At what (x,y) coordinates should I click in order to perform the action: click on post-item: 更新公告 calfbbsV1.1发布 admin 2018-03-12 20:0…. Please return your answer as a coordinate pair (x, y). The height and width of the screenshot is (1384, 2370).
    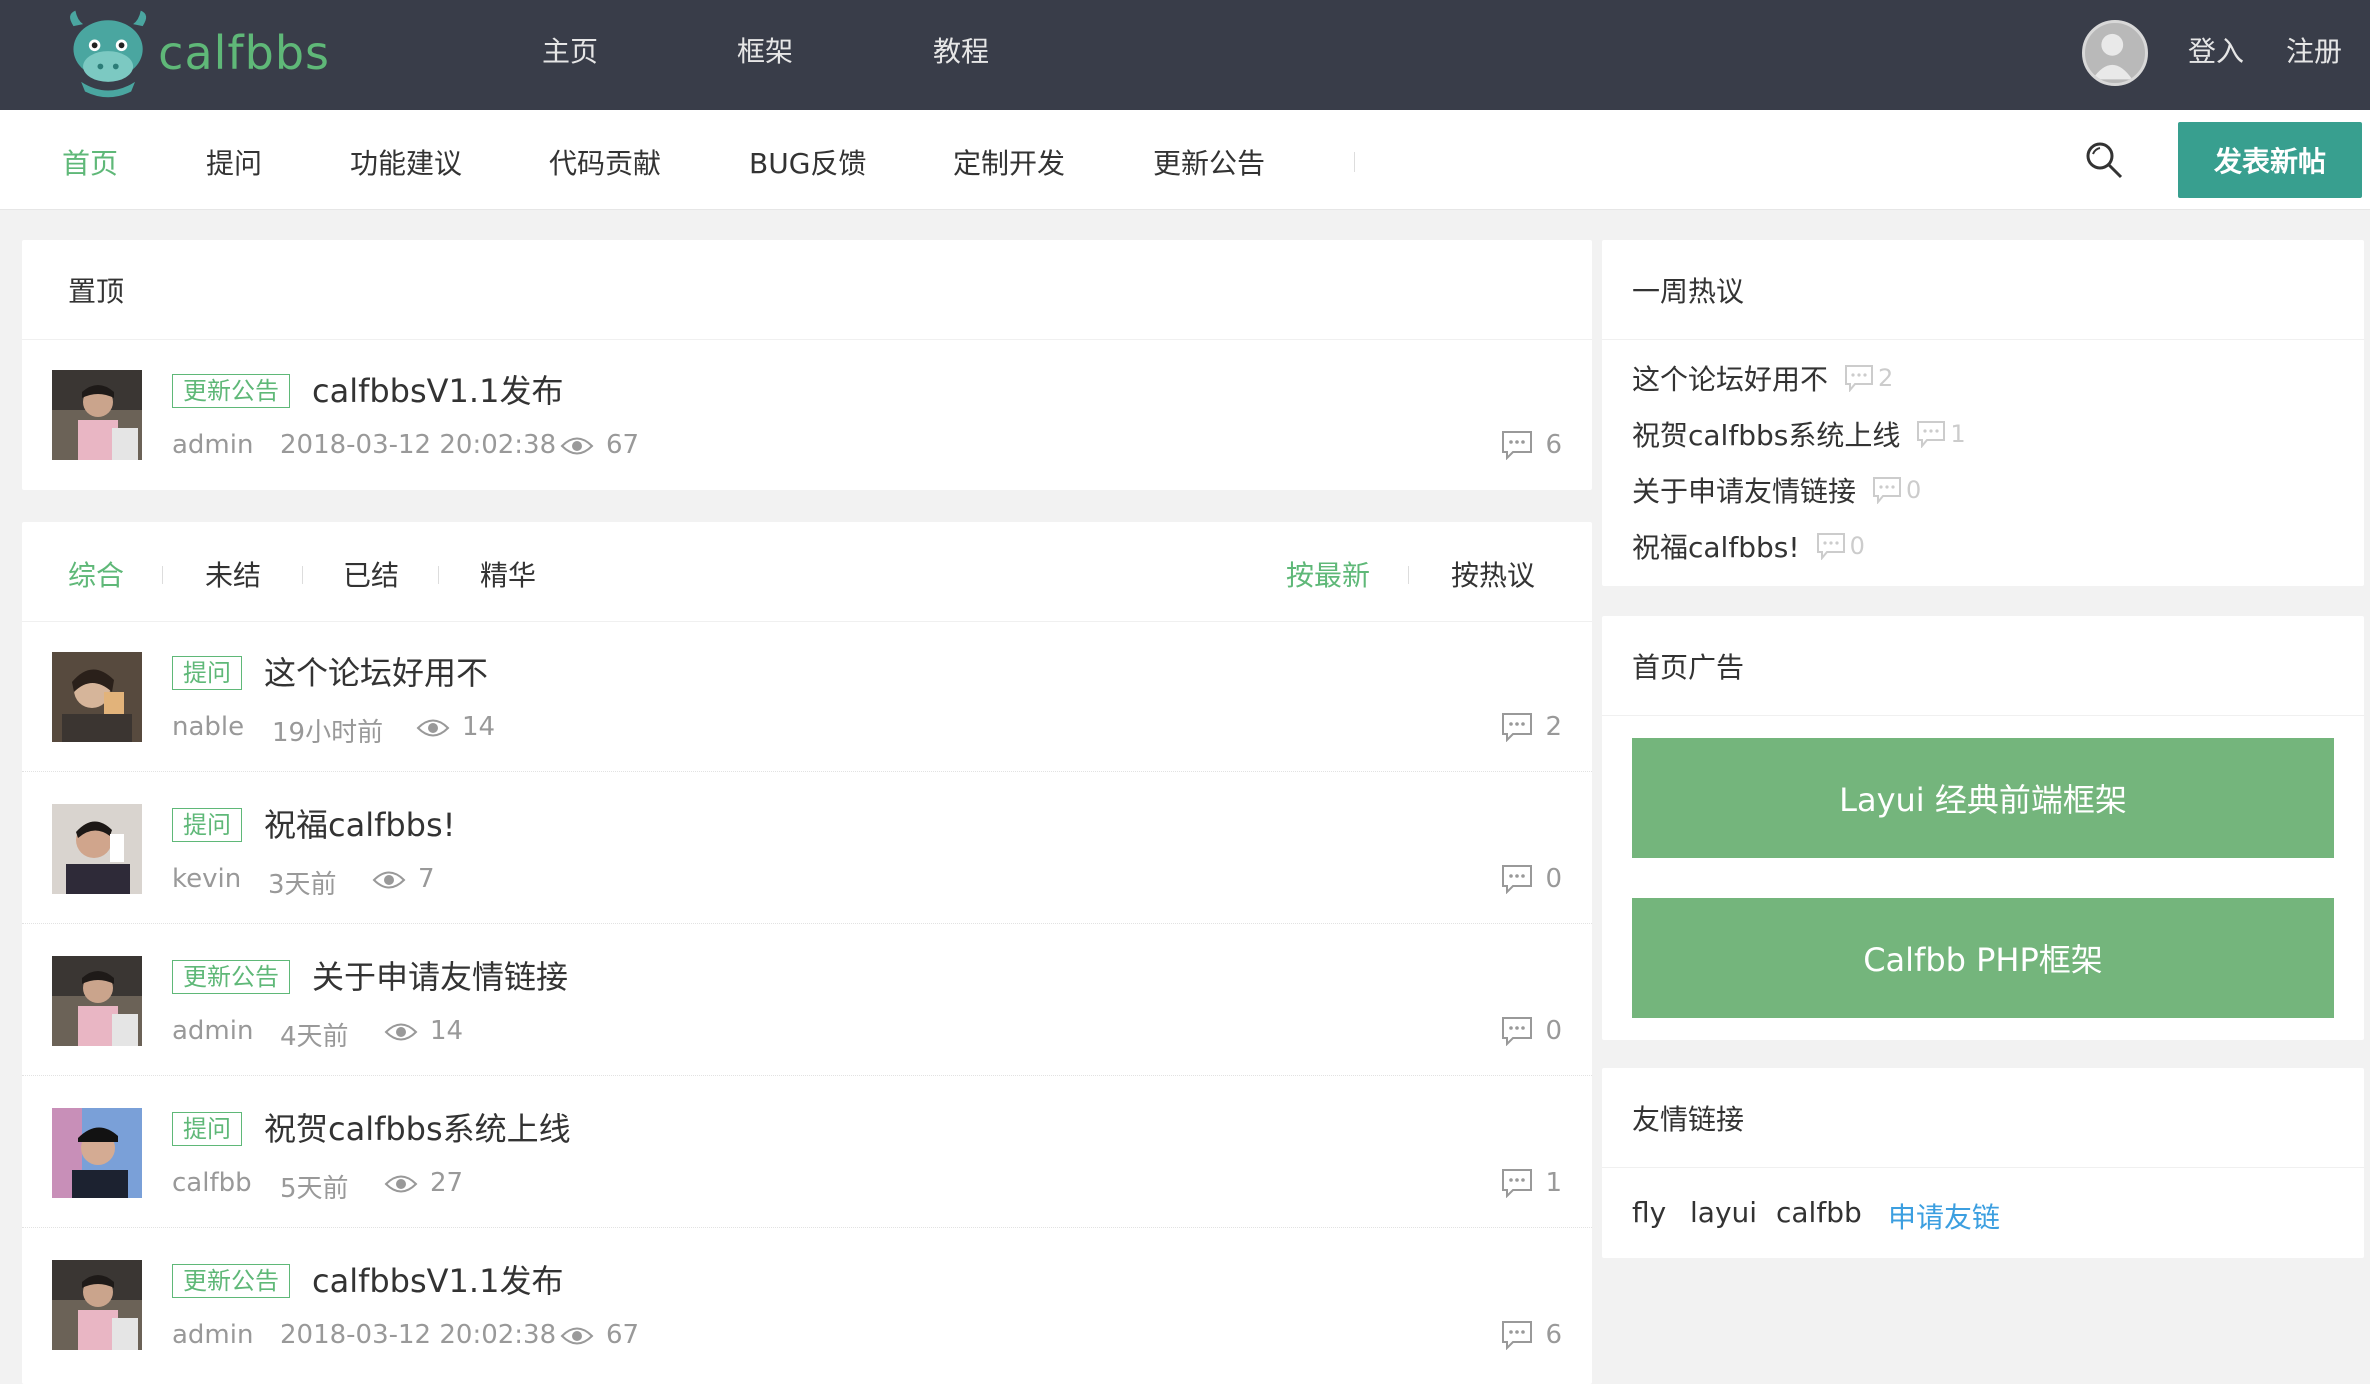
    Looking at the image, I should click on (807, 1305).